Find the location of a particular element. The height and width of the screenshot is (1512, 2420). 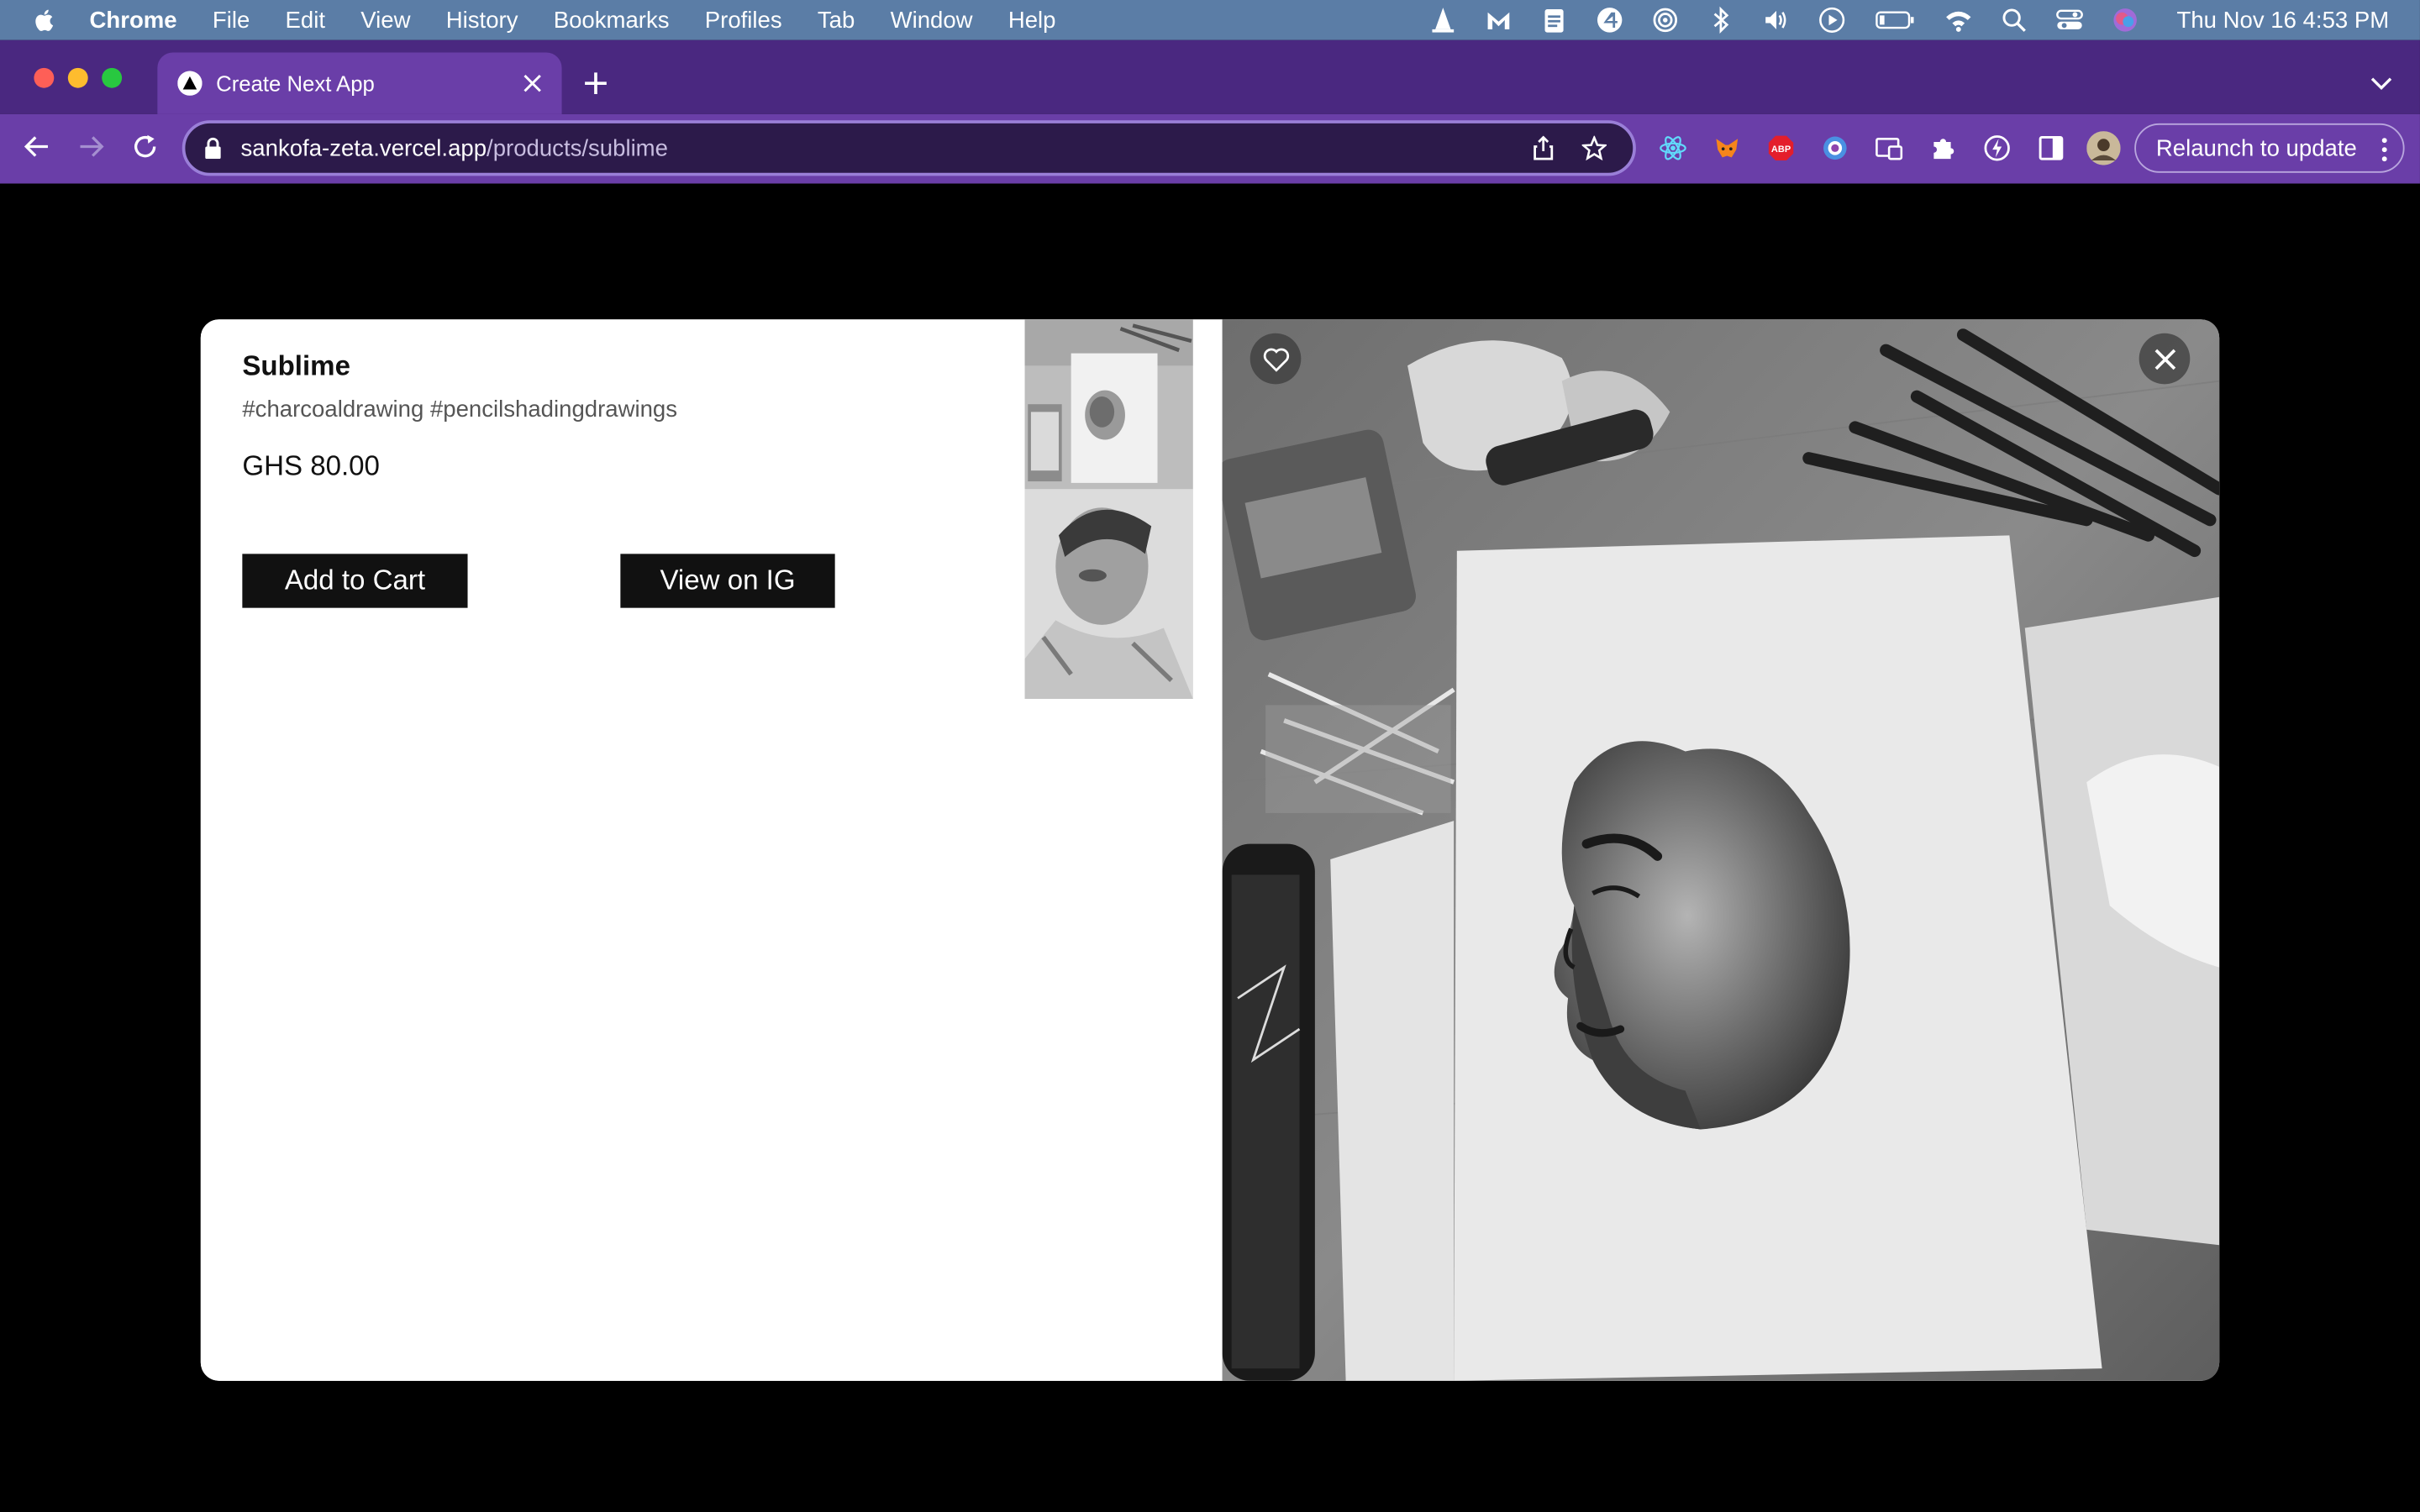

product-title: Sublime is located at coordinates (296, 365).